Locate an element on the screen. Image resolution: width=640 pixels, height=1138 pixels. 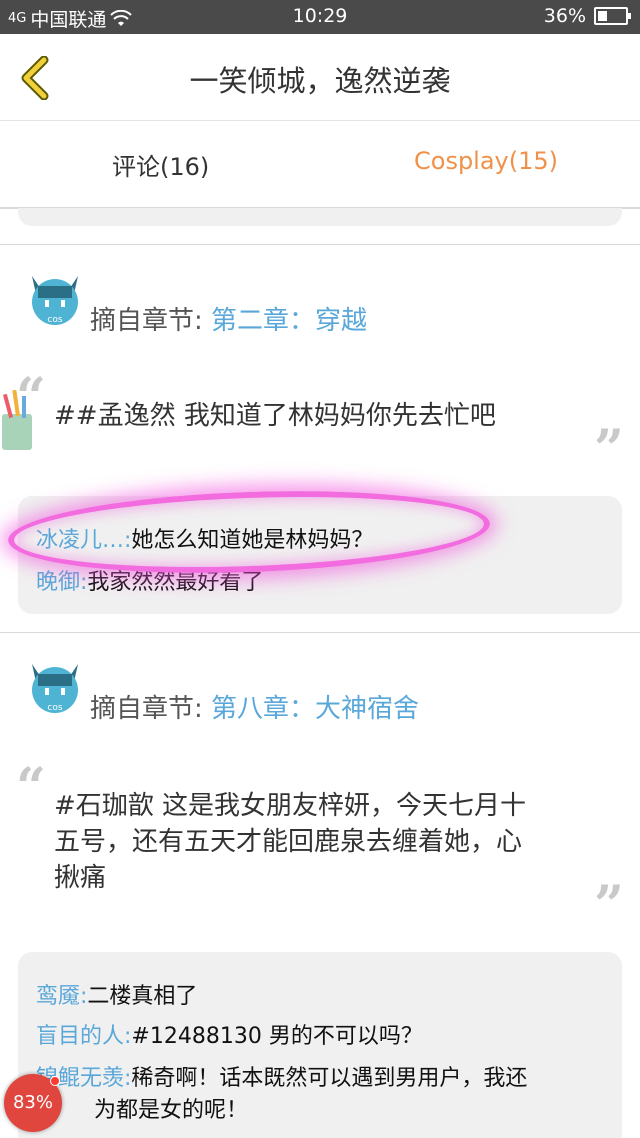
quote-text-line: 五号，还有五天才能回鹿泉去缠着她，心 is located at coordinates (288, 842).